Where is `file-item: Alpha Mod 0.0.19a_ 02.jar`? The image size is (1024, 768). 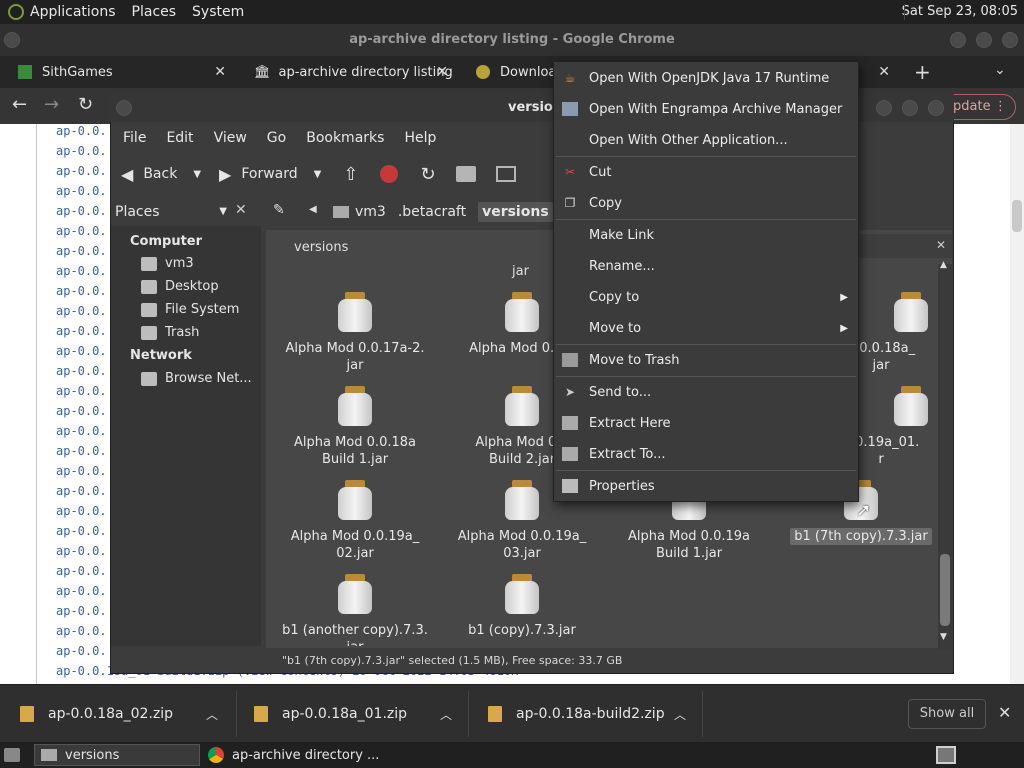 file-item: Alpha Mod 0.0.19a_ 02.jar is located at coordinates (355, 521).